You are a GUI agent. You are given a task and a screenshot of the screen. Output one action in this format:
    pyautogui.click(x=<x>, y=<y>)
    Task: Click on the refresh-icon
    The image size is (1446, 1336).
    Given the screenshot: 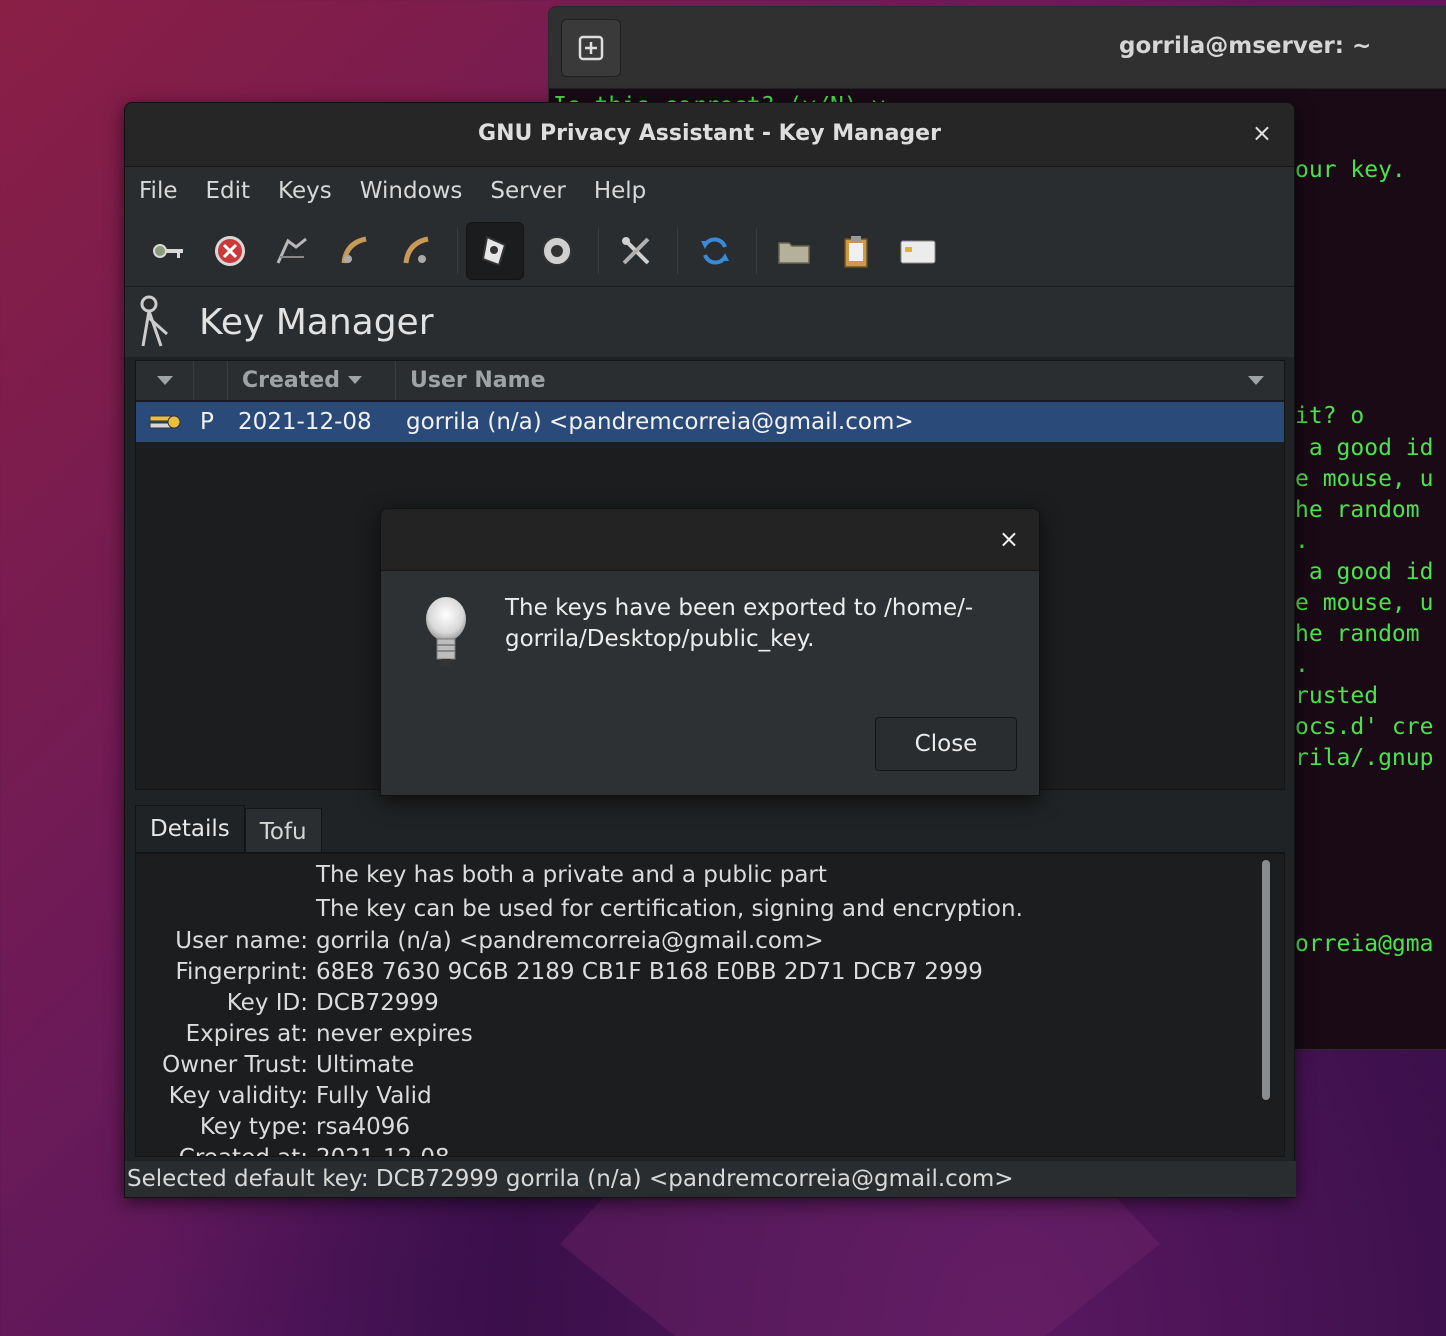 What is the action you would take?
    pyautogui.click(x=715, y=250)
    